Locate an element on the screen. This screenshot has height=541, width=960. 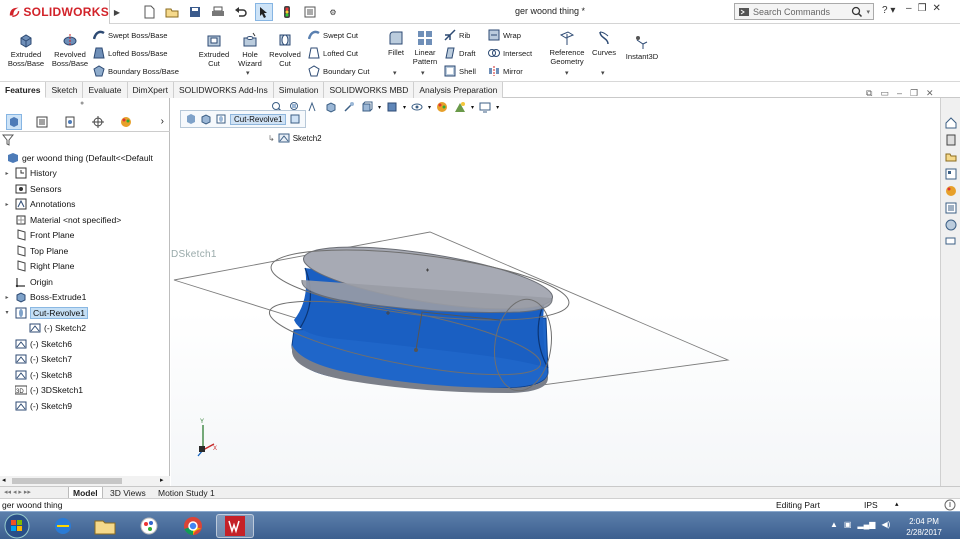
display-style-dropdown-icon: ▾ is located at coordinates (404, 107).